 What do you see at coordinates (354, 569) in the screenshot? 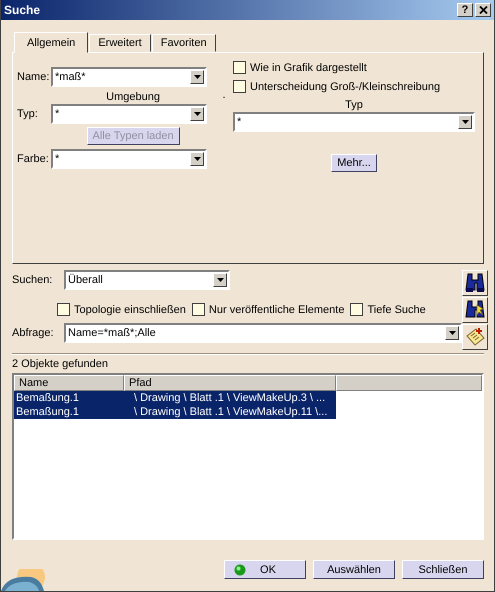
I see `dialog-button: Auswählen` at bounding box center [354, 569].